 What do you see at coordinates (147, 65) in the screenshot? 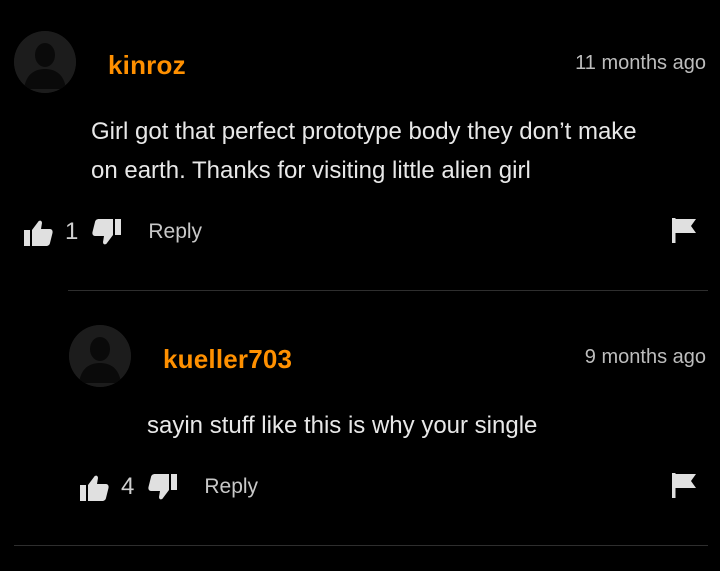
I see `comment-username: kinroz` at bounding box center [147, 65].